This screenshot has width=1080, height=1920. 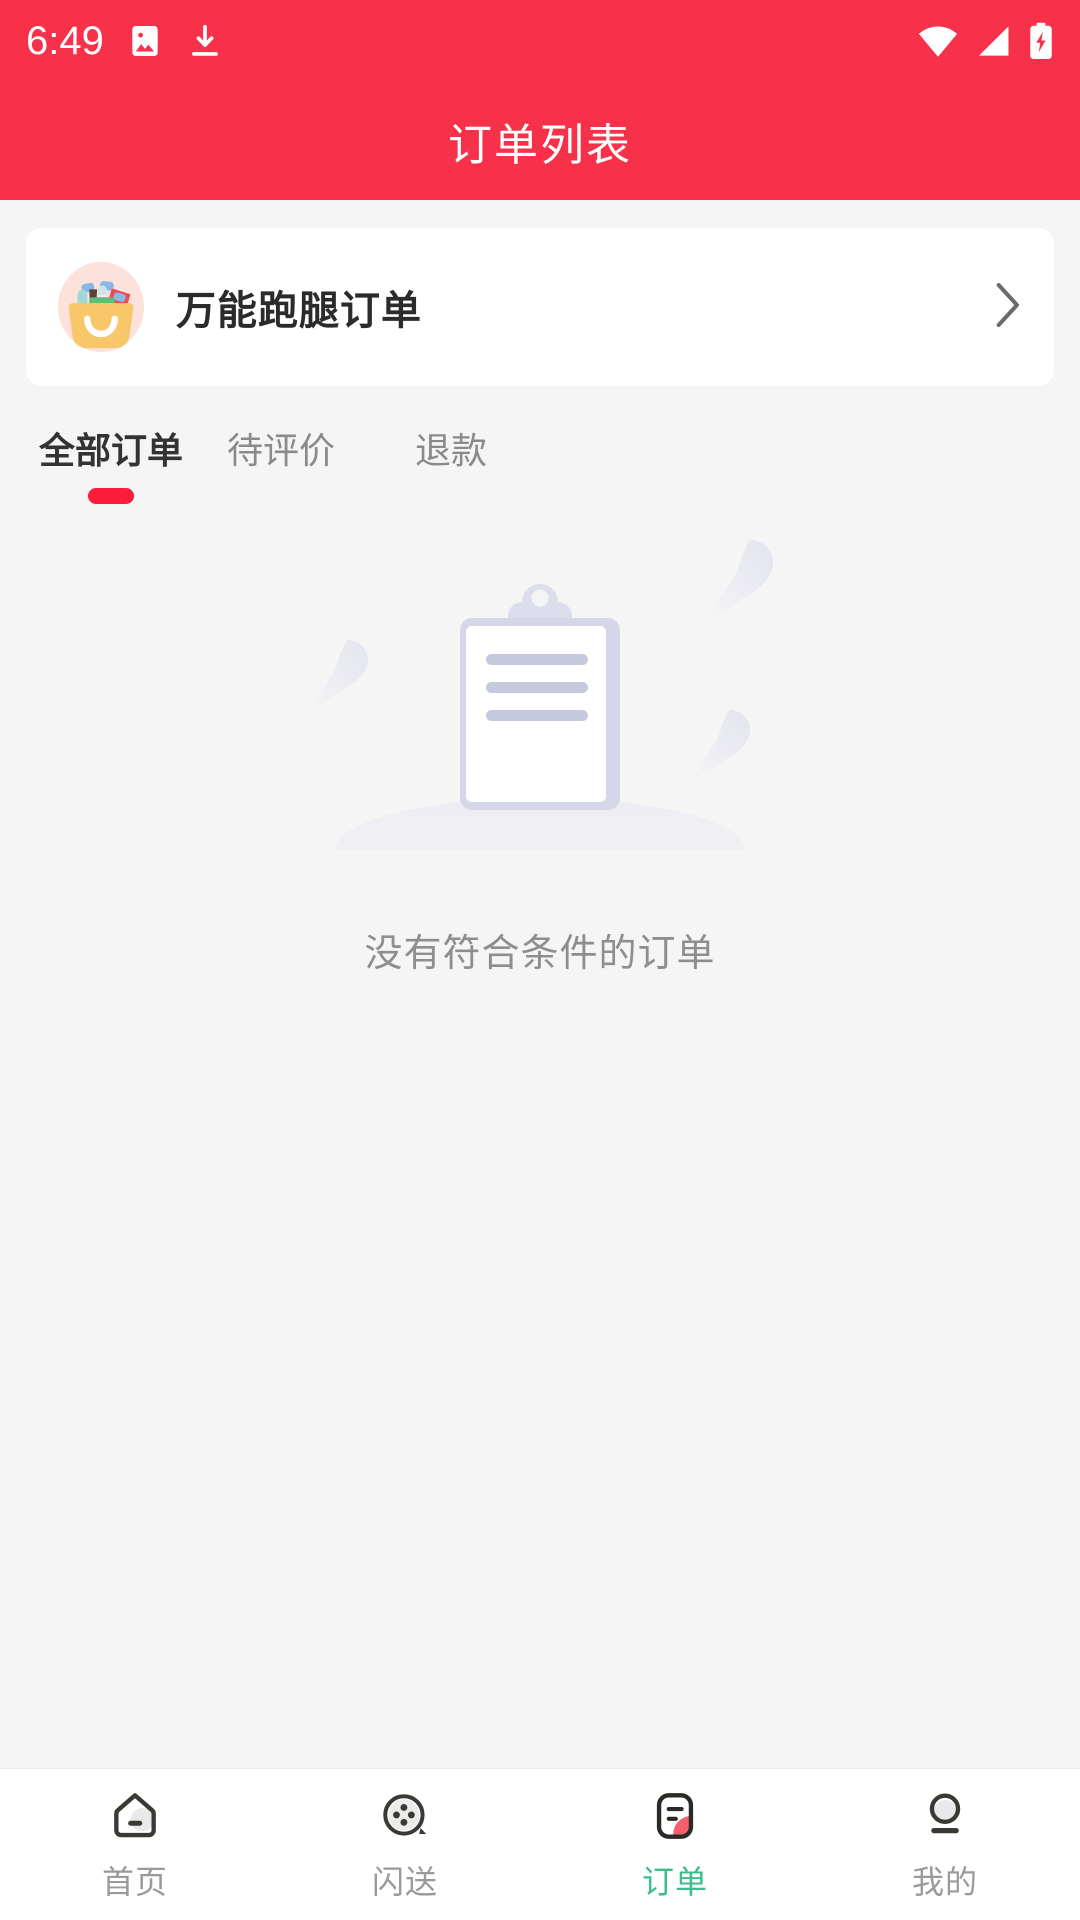 I want to click on film-reel-icon, so click(x=405, y=1816).